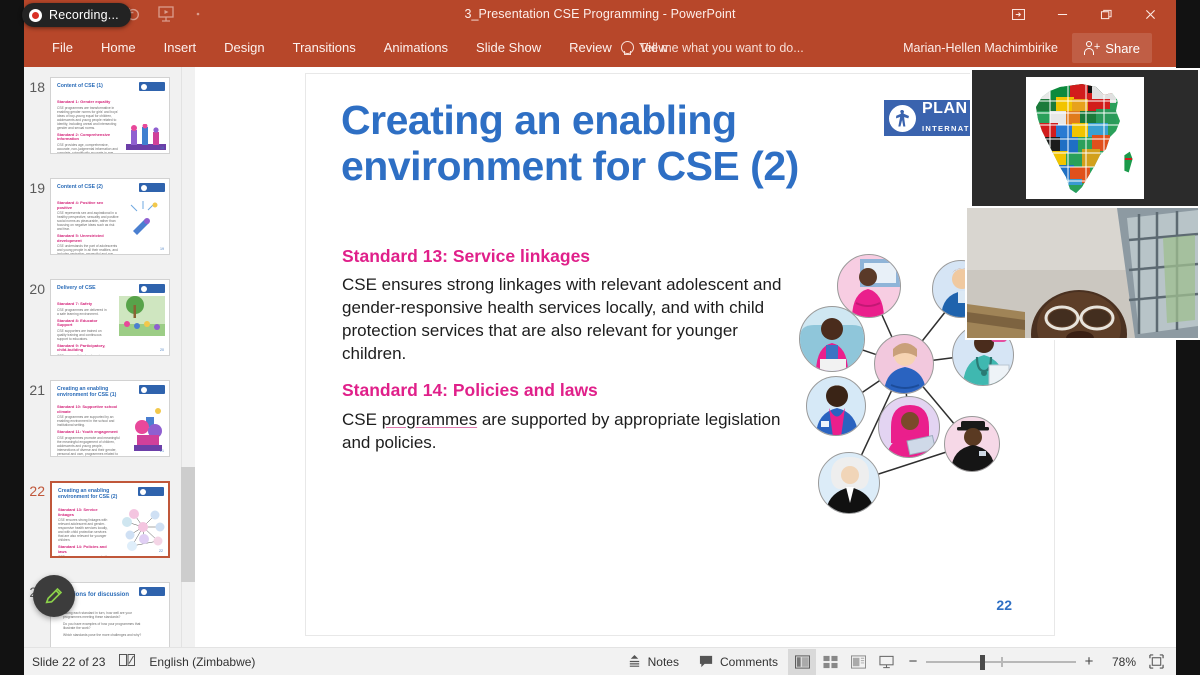 The height and width of the screenshot is (675, 1200). I want to click on ink-pen-button, so click(54, 596).